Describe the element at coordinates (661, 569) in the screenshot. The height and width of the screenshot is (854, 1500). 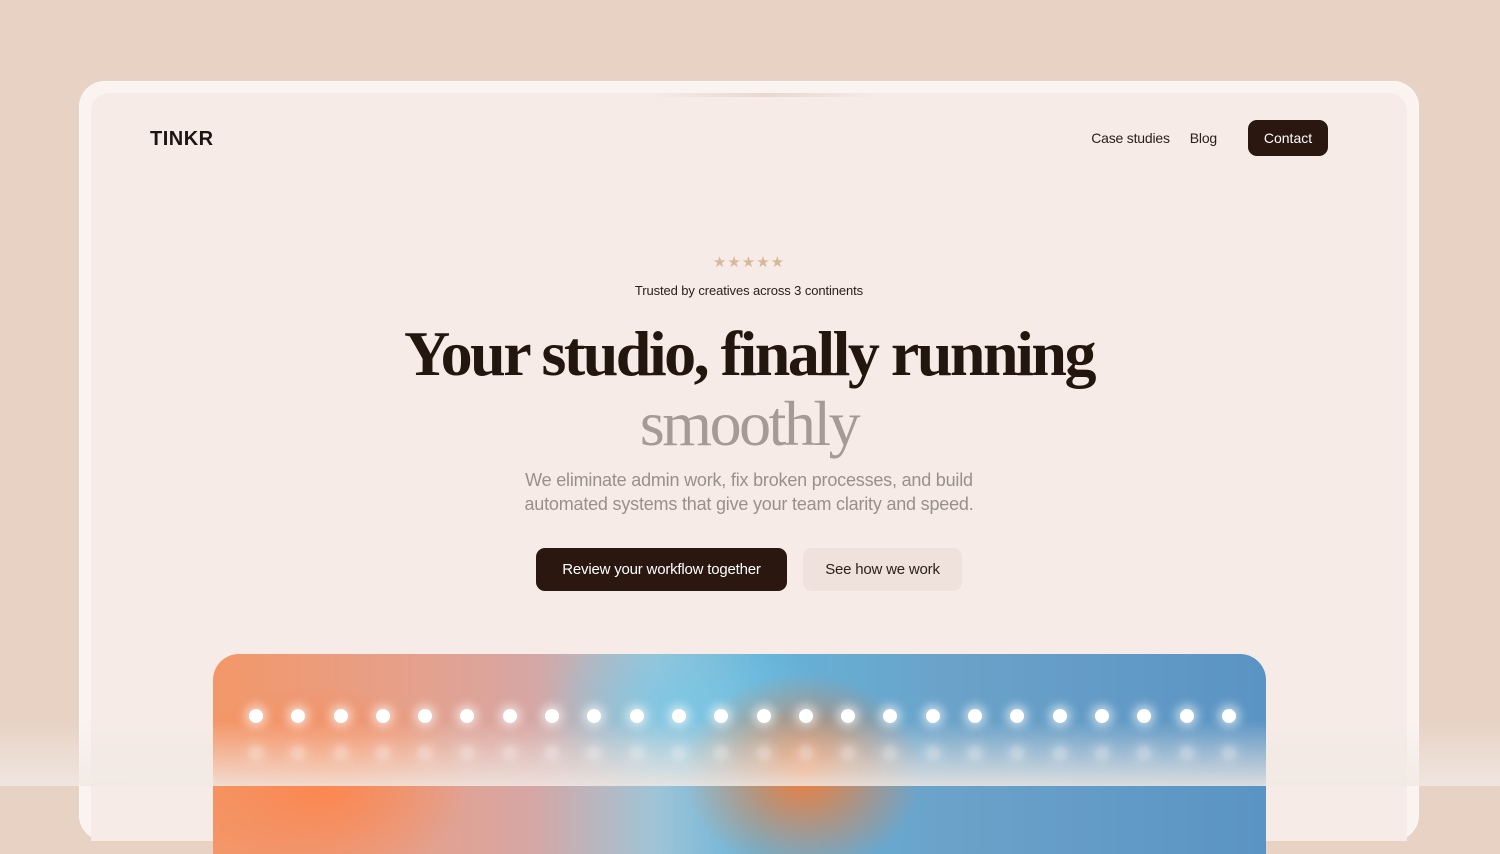
I see `review-workflow-button: Review your workflow together` at that location.